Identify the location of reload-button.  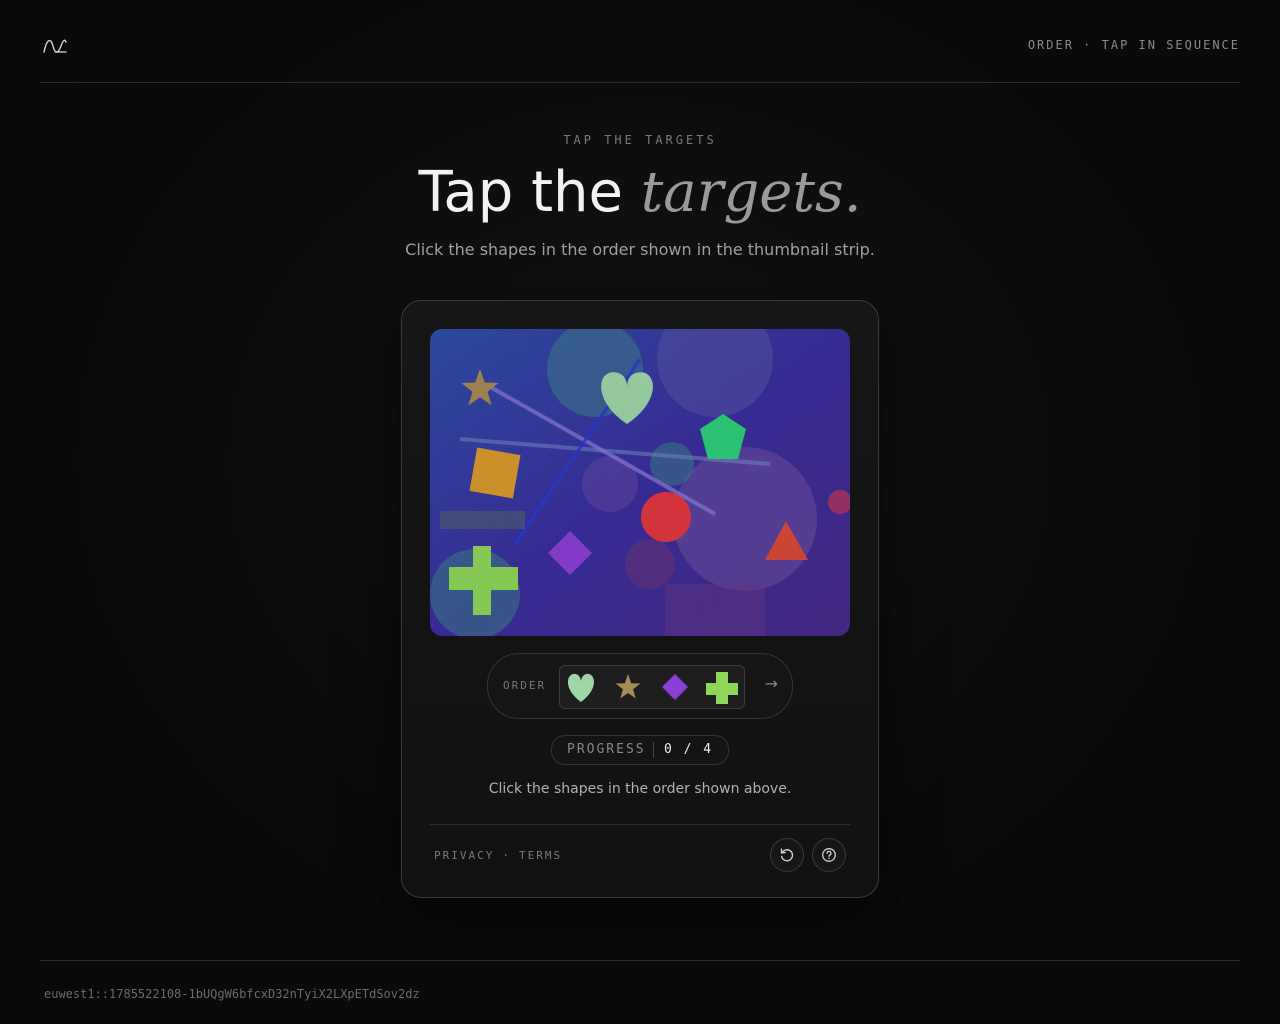
(787, 855).